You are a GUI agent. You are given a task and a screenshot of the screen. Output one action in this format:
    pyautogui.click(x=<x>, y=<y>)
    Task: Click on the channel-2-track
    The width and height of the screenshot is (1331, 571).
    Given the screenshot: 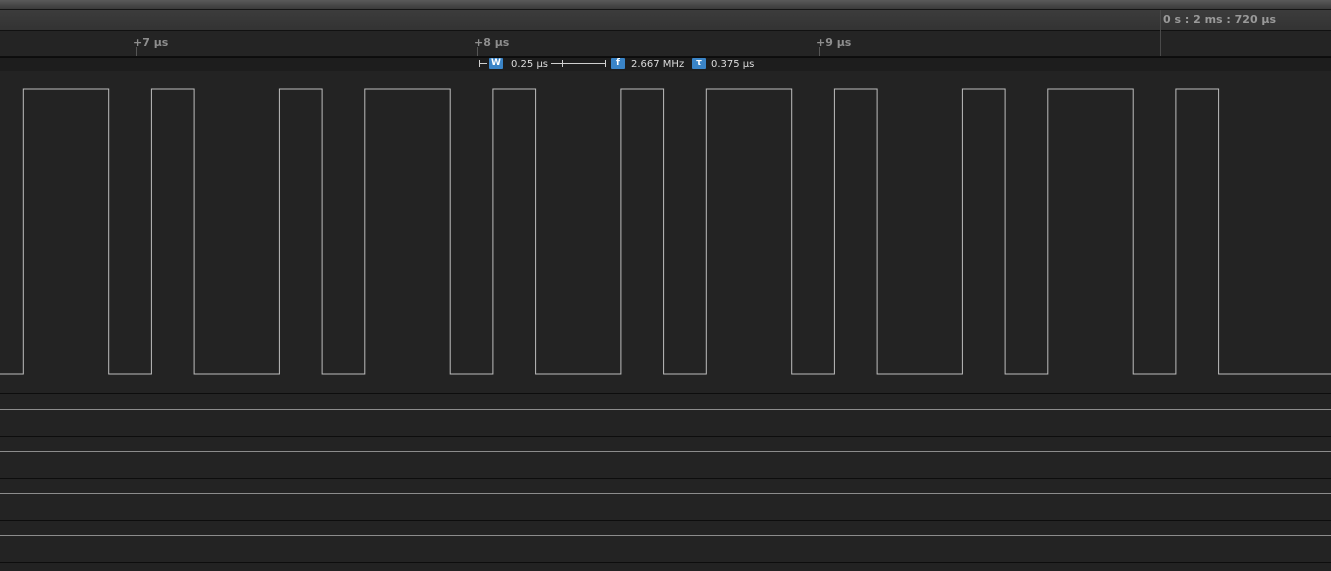 What is the action you would take?
    pyautogui.click(x=665, y=457)
    